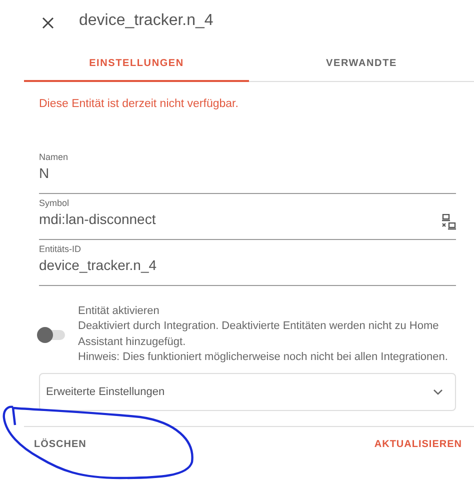 The width and height of the screenshot is (474, 484). Describe the element at coordinates (418, 444) in the screenshot. I see `update-button: AKTUALISIEREN` at that location.